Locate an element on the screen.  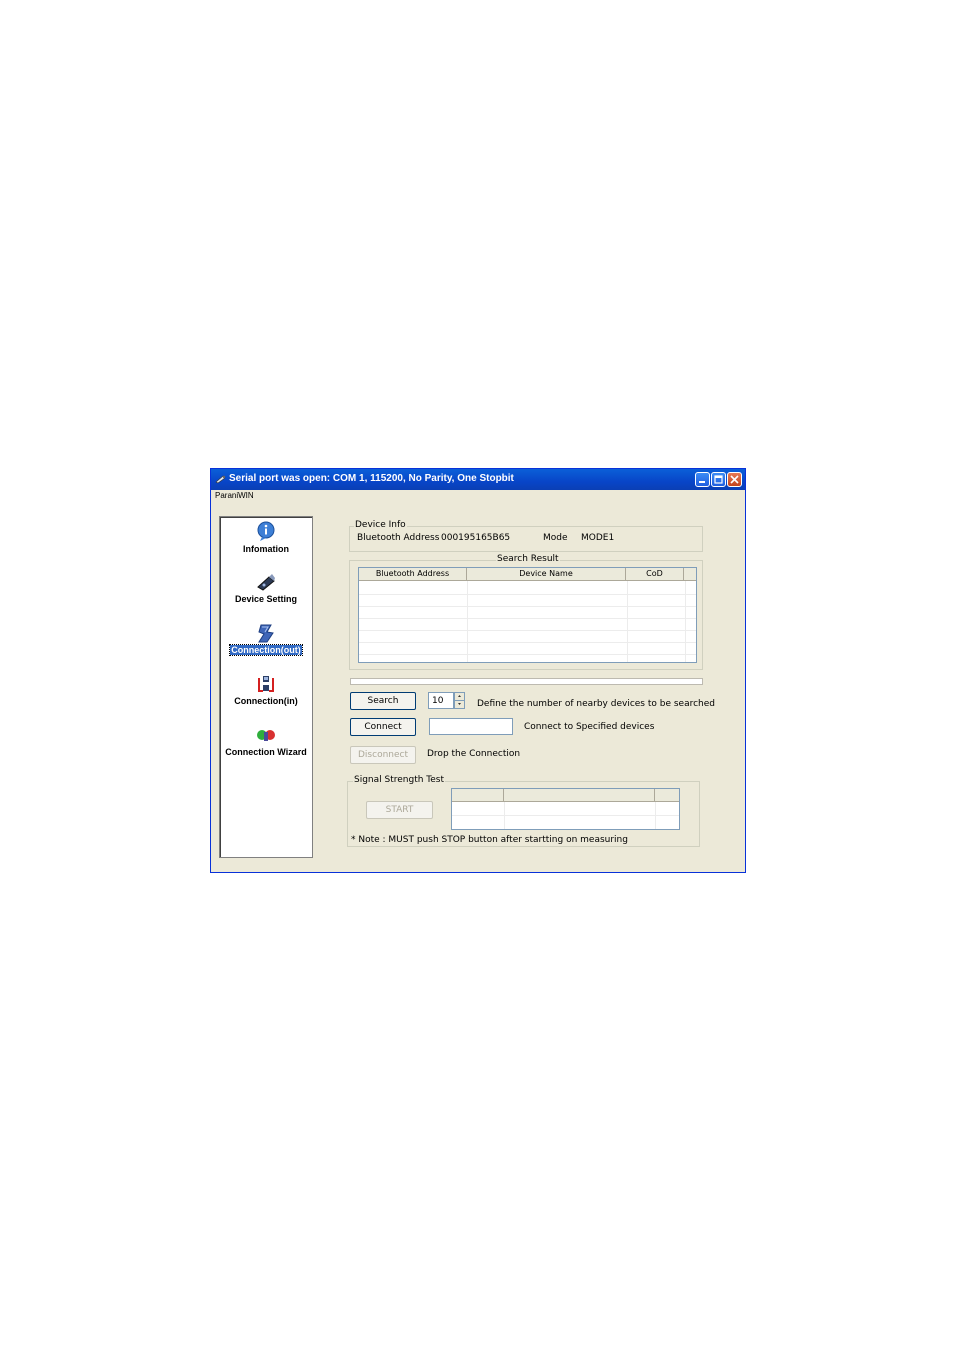
connect-description: Connect to Specified devices is located at coordinates (589, 727).